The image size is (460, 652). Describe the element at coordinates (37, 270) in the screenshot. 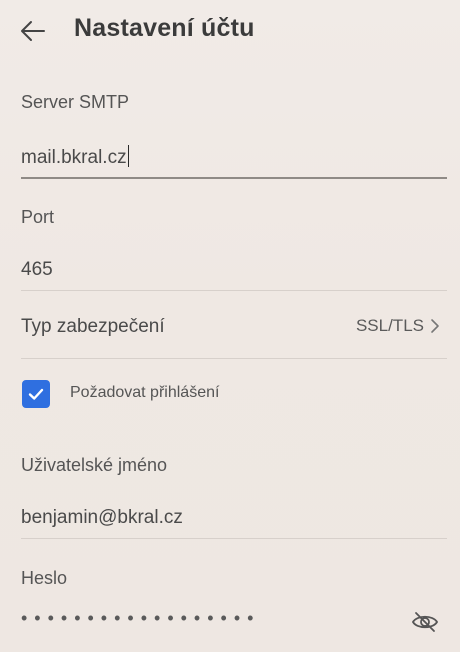

I see `port-input: 465` at that location.